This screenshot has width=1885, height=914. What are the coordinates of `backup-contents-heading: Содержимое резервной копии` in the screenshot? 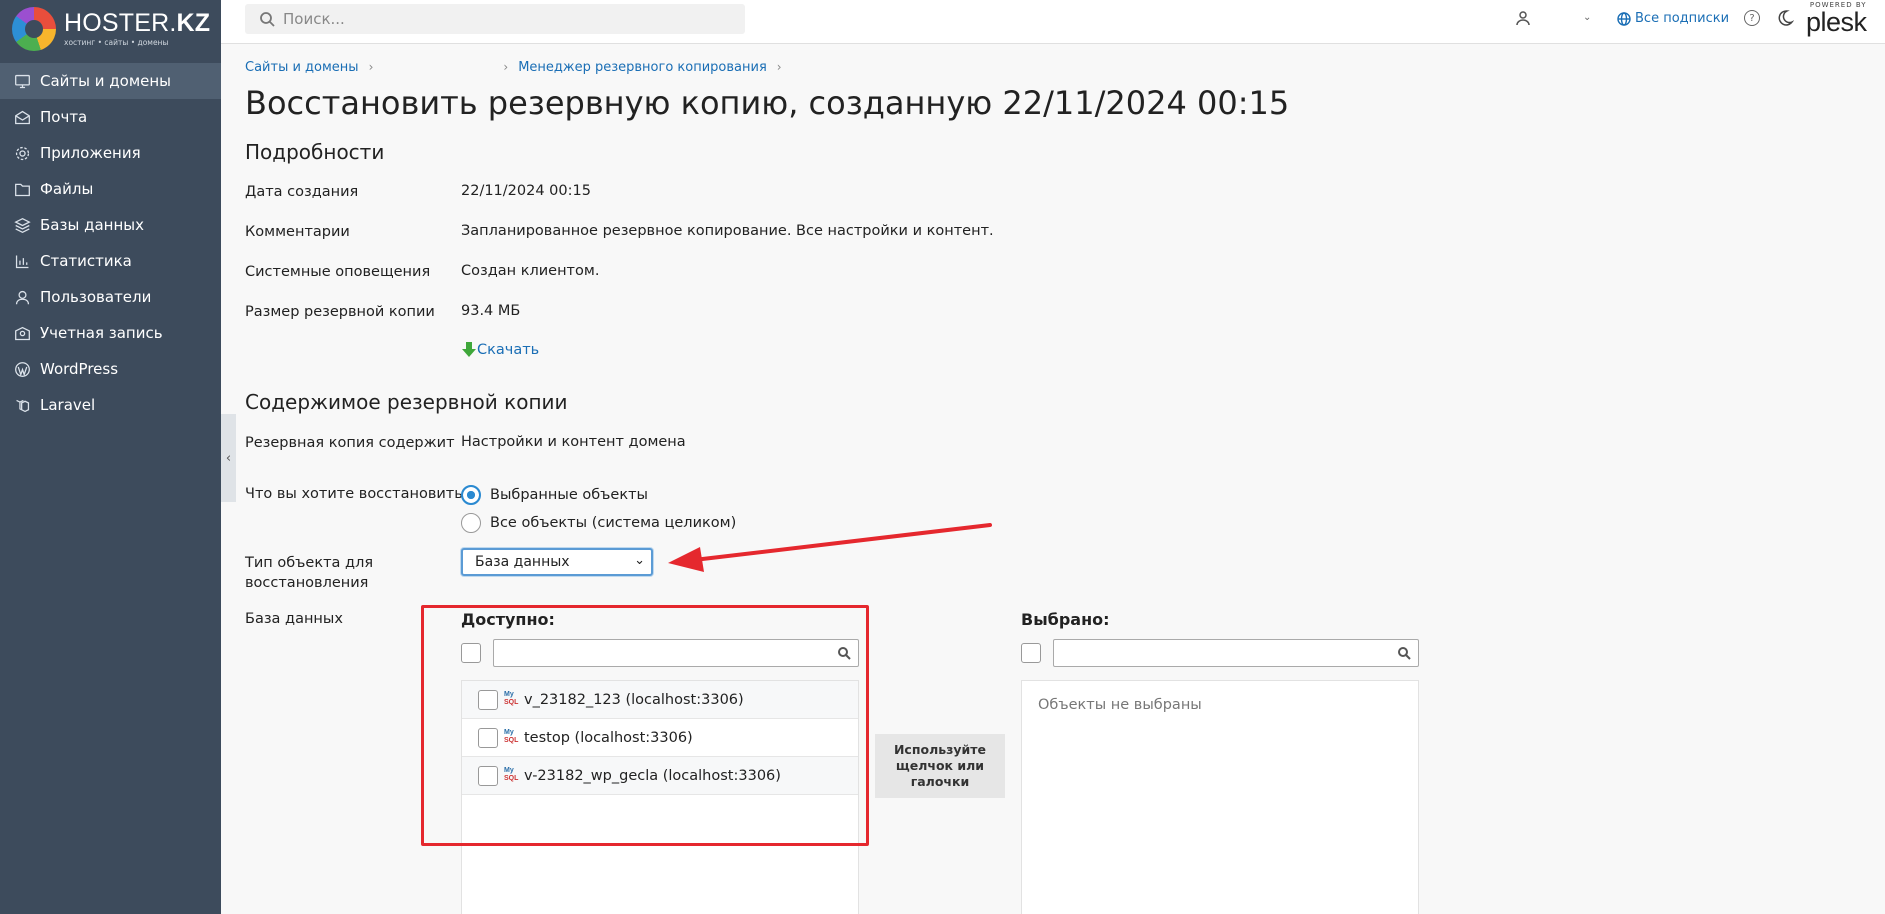 It's located at (406, 402).